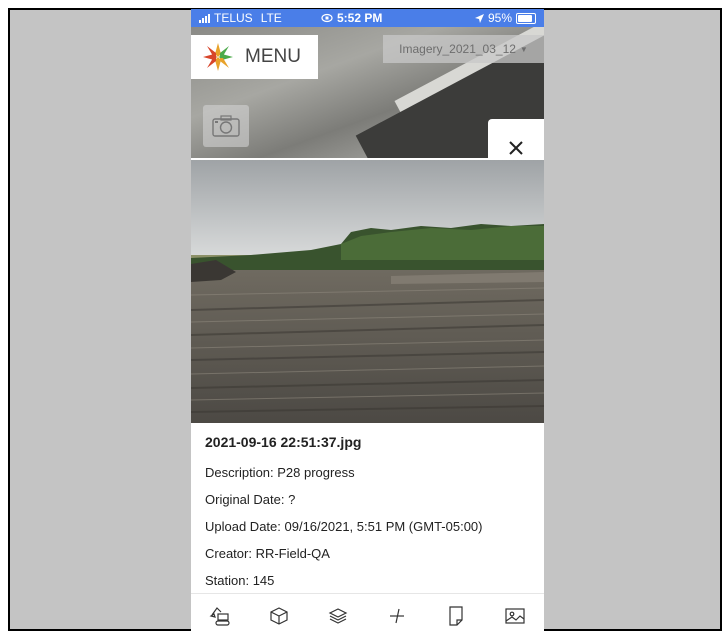 The width and height of the screenshot is (728, 637). I want to click on imagery-selected-value: Imagery_2021_03_12, so click(457, 49).